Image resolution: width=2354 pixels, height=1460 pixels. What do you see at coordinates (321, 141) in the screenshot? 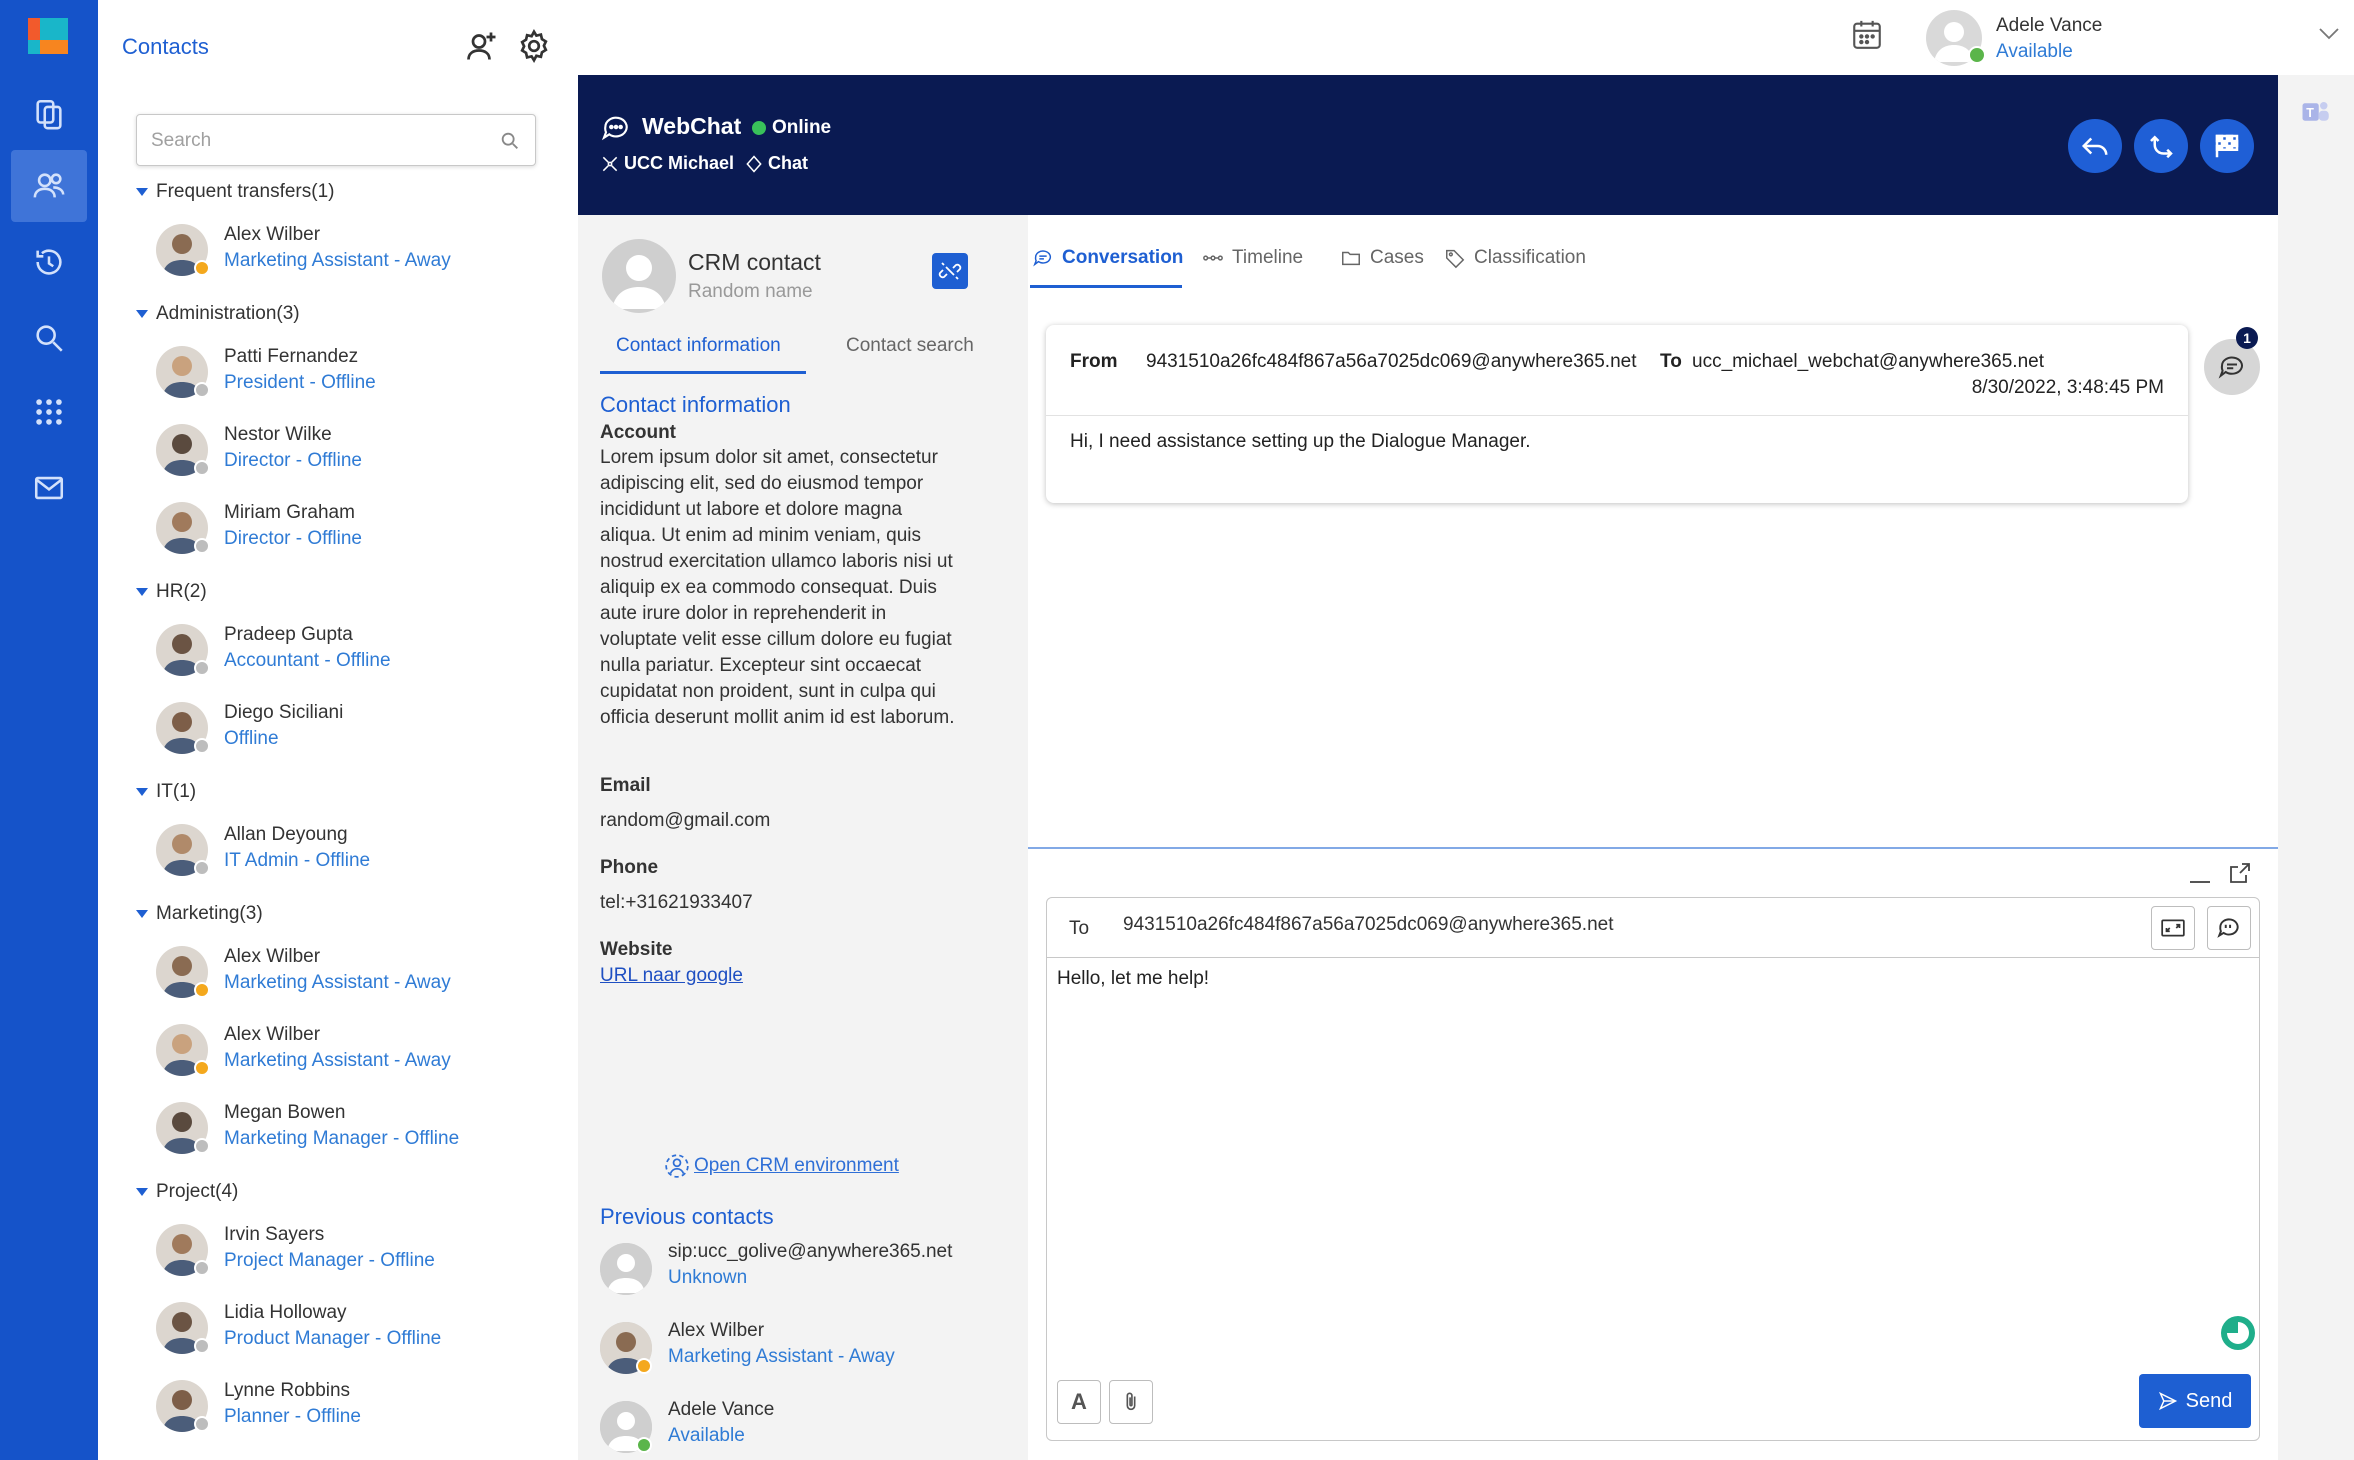
I see `contact-search-input` at bounding box center [321, 141].